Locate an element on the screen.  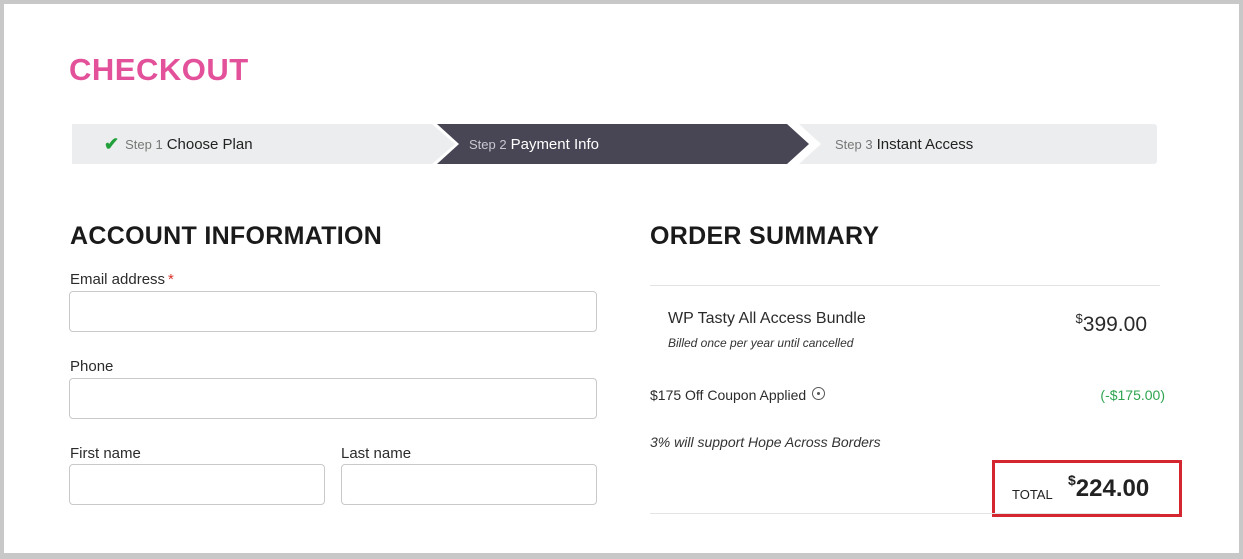
phone-field is located at coordinates (333, 398).